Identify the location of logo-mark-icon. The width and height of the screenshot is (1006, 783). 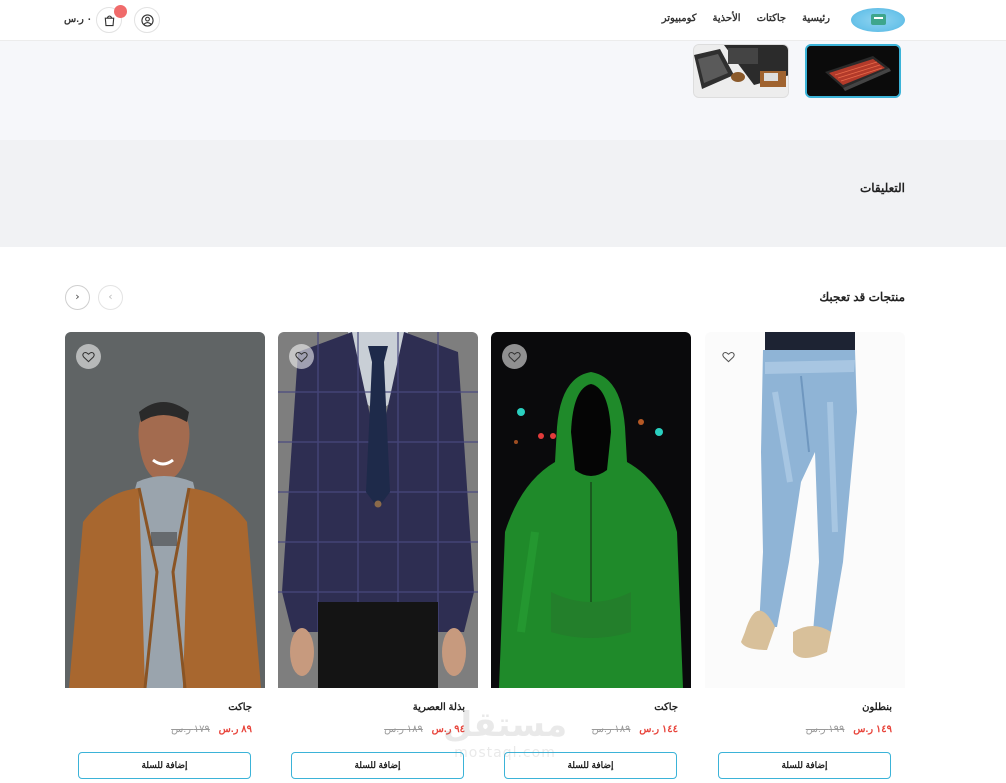
(878, 19).